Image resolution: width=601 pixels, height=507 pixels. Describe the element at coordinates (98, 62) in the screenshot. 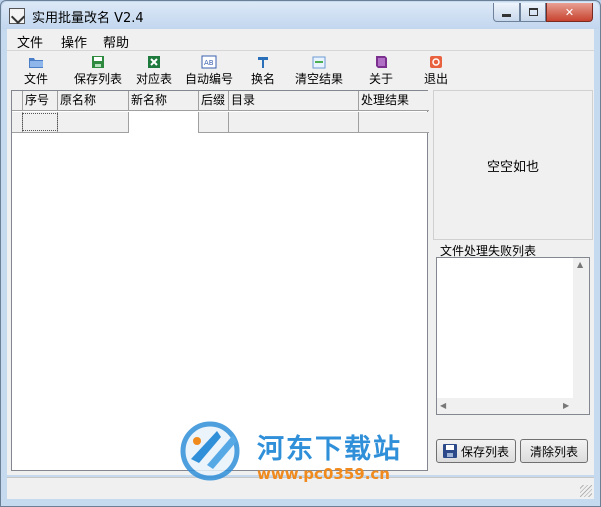

I see `save-icon` at that location.